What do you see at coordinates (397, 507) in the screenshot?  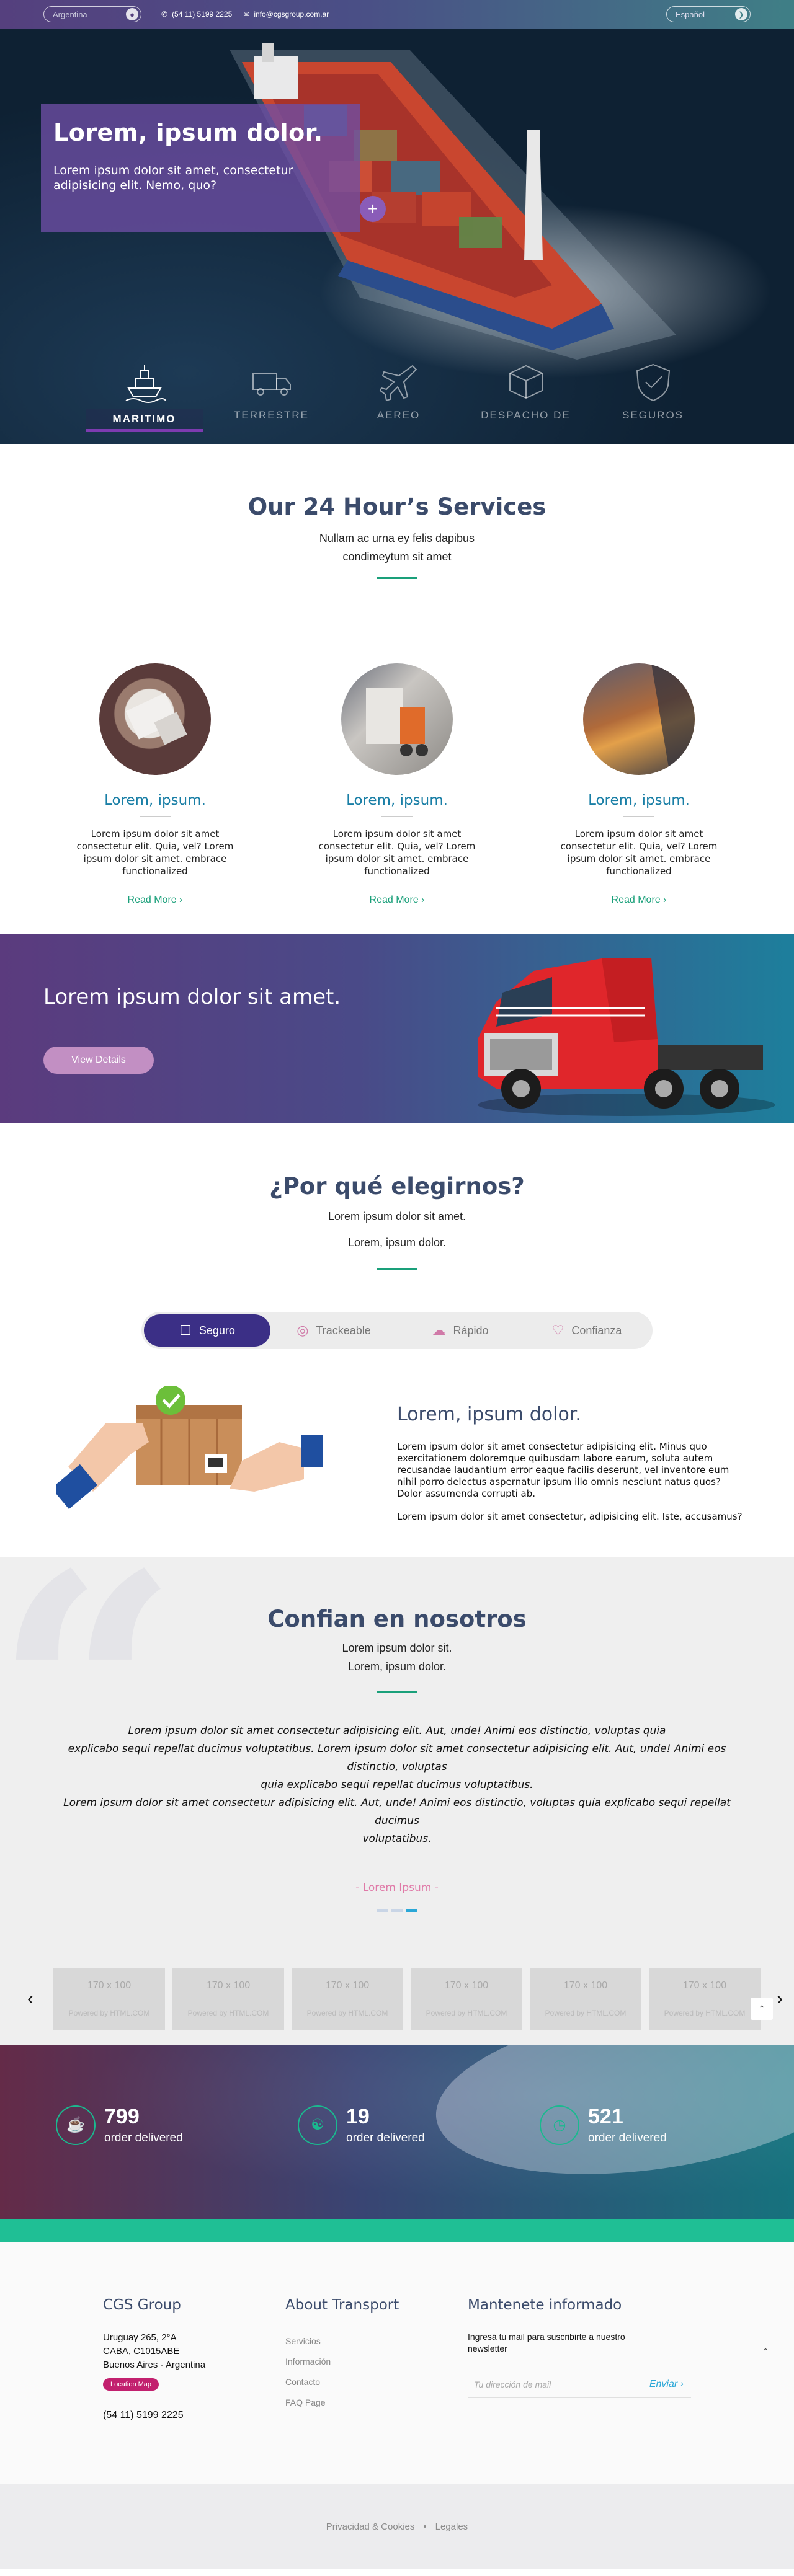 I see `section-title: Our 24 Hour’s Services` at bounding box center [397, 507].